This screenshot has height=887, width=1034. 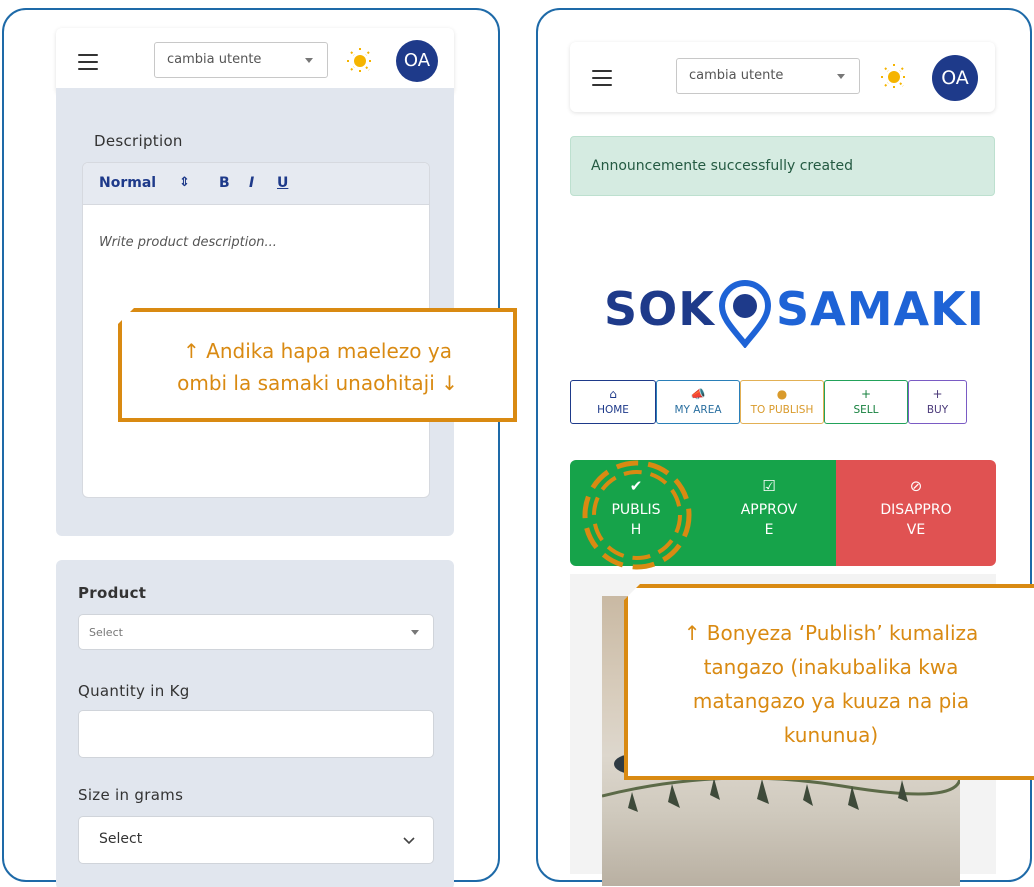 I want to click on nav-label: TO PUBLISH, so click(x=782, y=410).